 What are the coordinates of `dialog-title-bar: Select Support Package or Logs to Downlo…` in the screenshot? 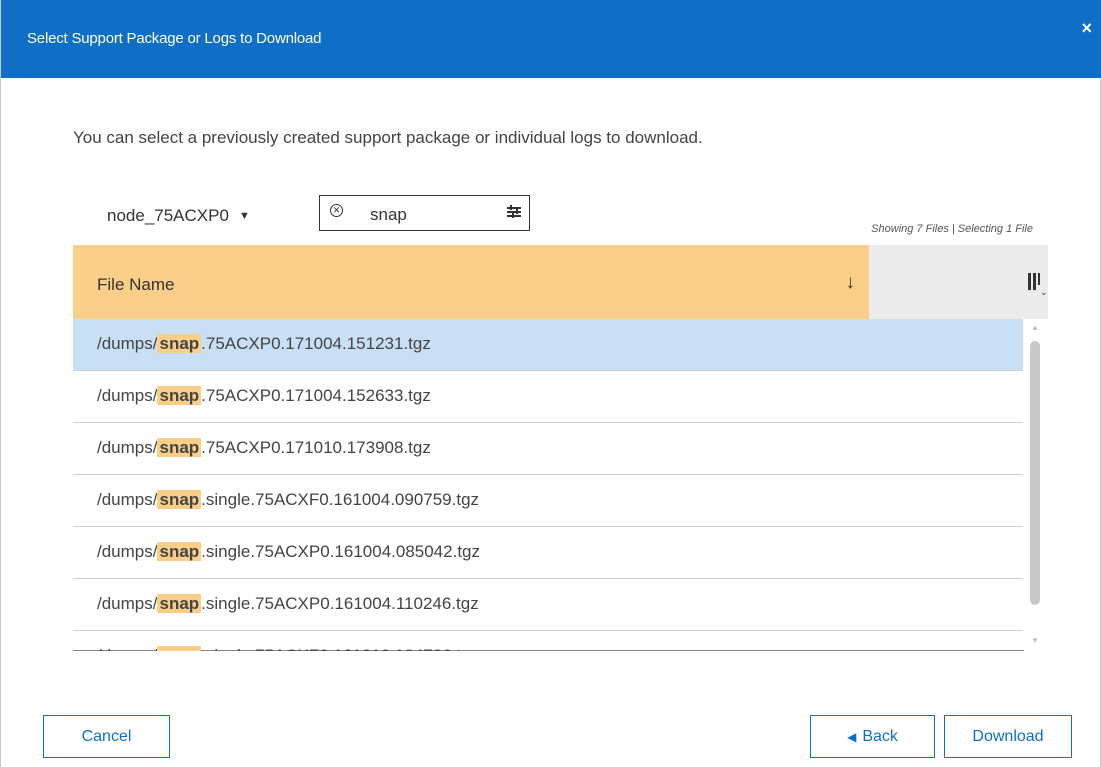 It's located at (551, 39).